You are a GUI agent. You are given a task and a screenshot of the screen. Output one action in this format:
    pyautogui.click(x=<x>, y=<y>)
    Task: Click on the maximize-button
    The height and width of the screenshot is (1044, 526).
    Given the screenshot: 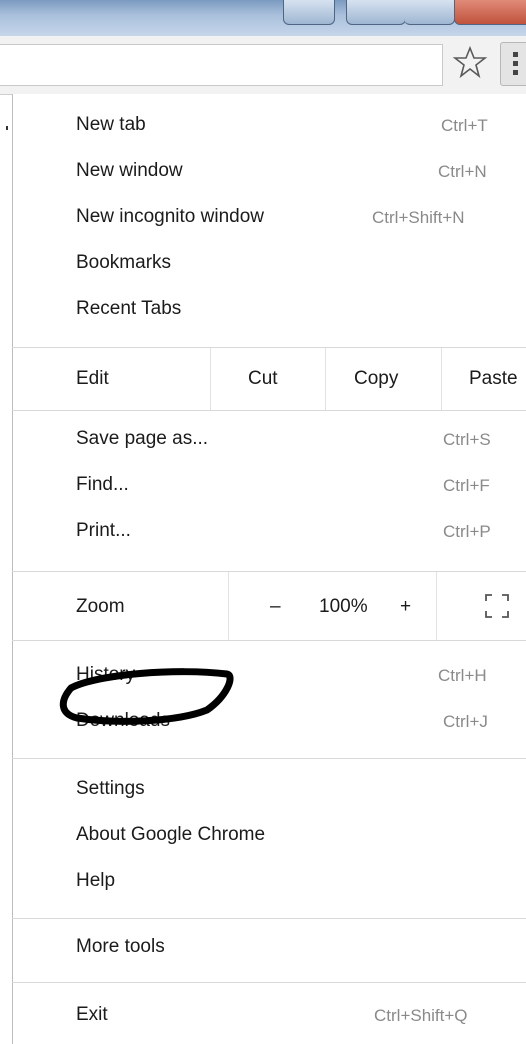 What is the action you would take?
    pyautogui.click(x=429, y=12)
    